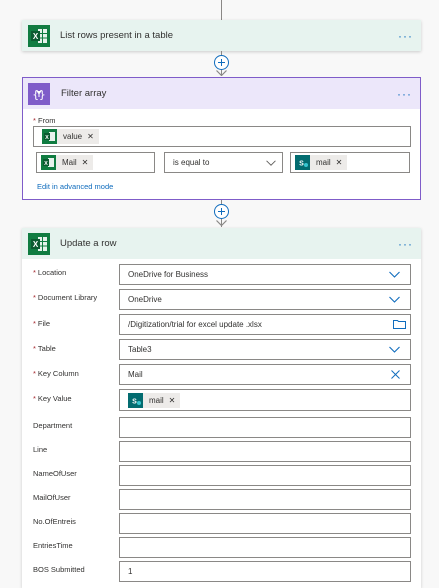 Image resolution: width=439 pixels, height=588 pixels. I want to click on connector-line-top, so click(221, 10).